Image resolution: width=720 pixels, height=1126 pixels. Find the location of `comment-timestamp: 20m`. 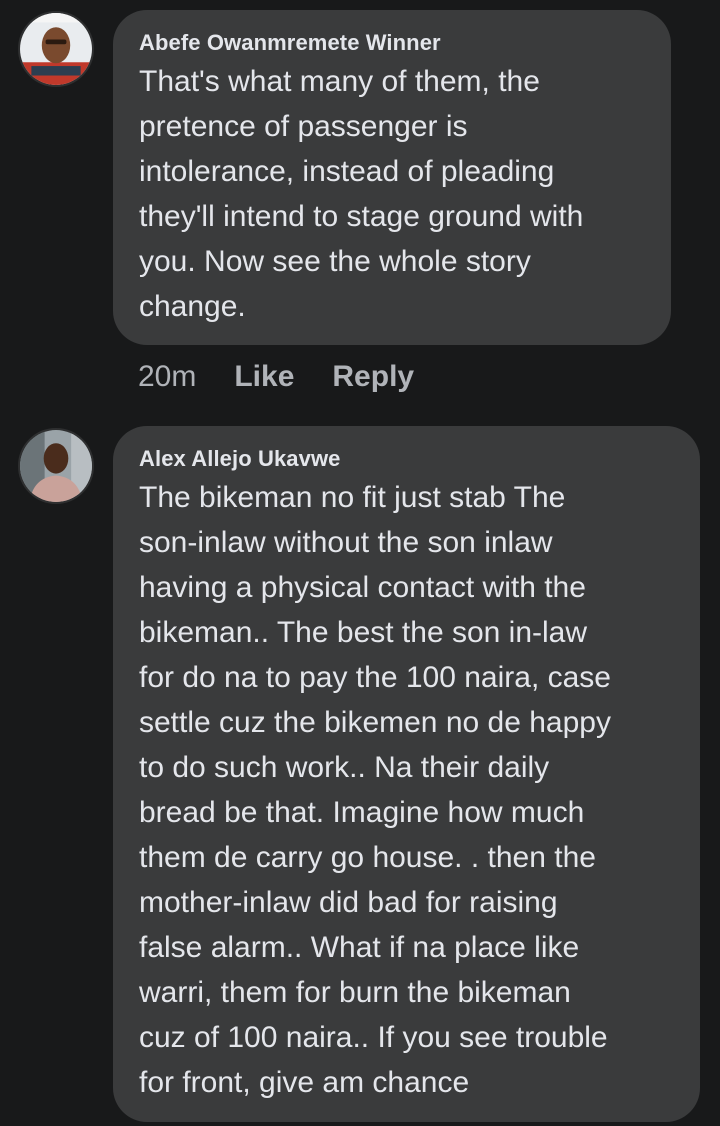

comment-timestamp: 20m is located at coordinates (167, 377).